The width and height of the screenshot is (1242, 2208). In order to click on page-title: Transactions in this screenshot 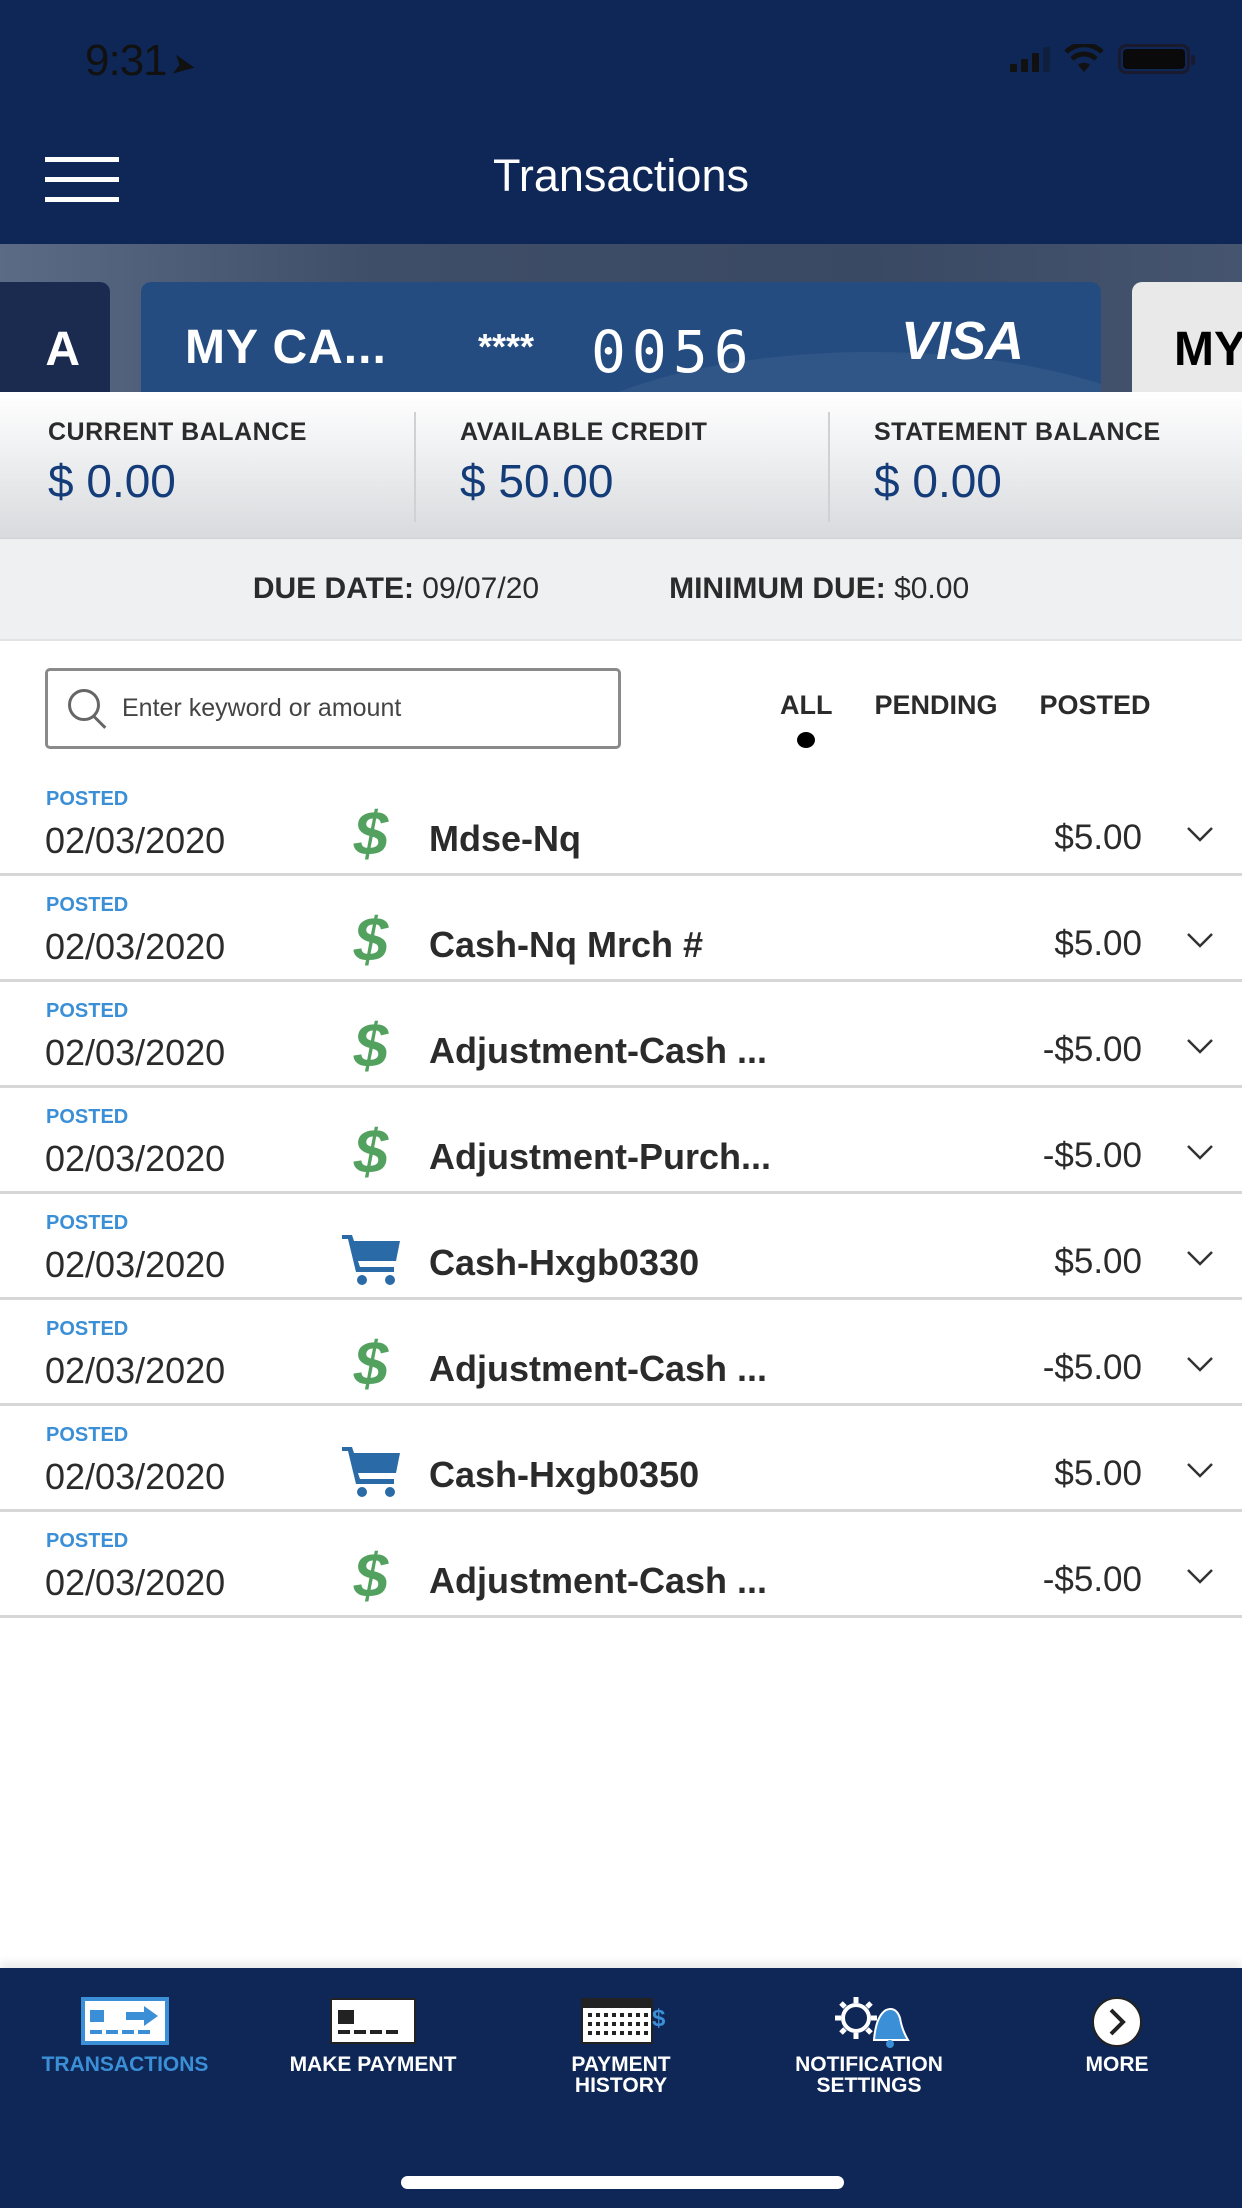, I will do `click(621, 175)`.